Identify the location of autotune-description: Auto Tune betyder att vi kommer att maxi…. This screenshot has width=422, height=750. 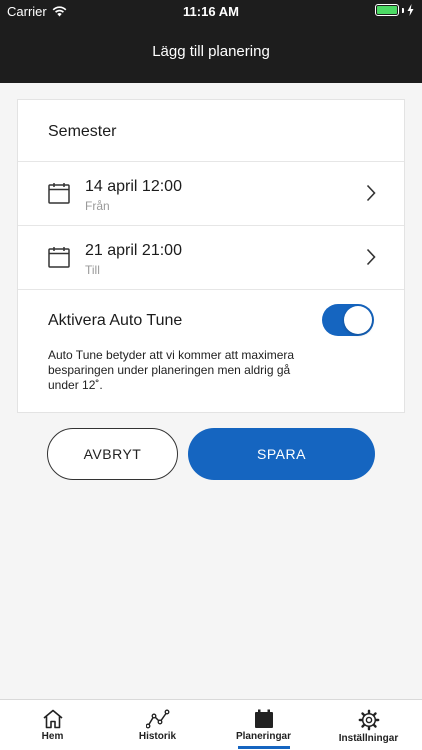
(171, 370).